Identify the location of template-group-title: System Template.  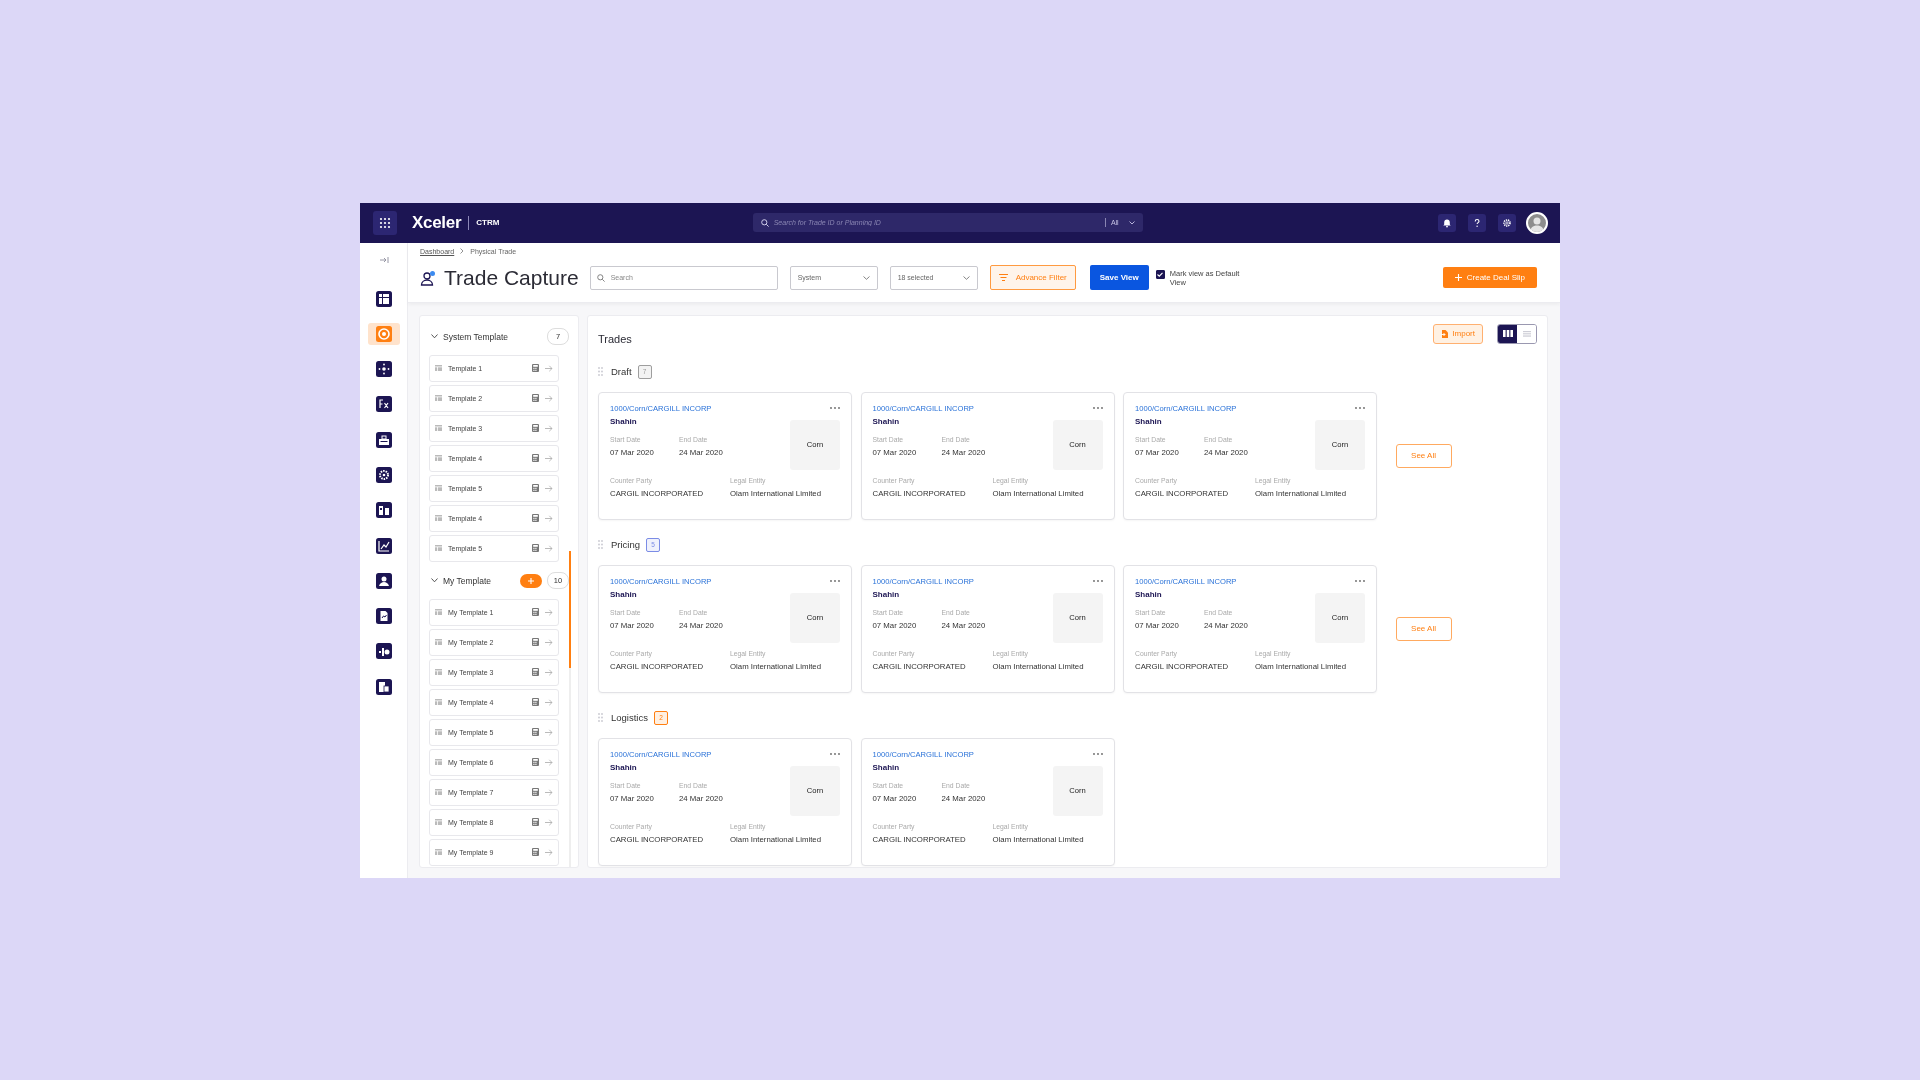
(476, 336).